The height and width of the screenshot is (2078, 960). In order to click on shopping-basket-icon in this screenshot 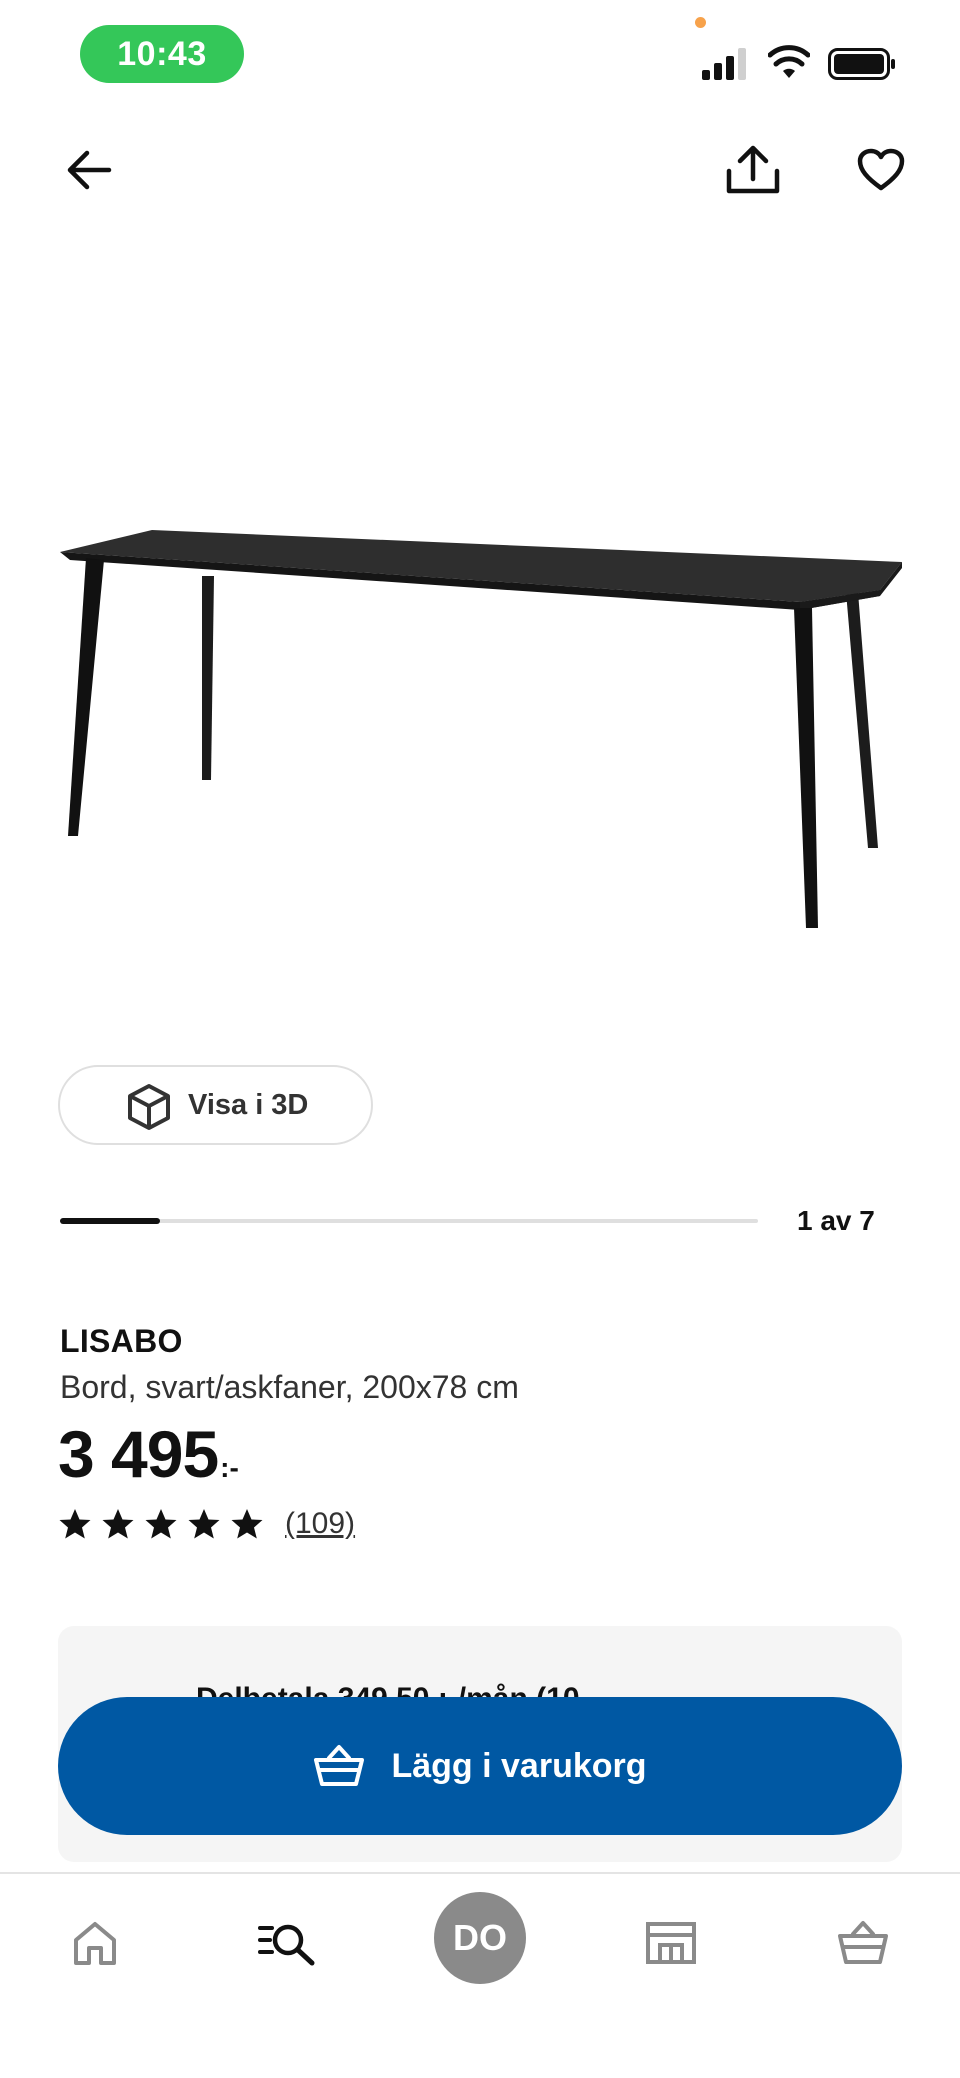, I will do `click(339, 1765)`.